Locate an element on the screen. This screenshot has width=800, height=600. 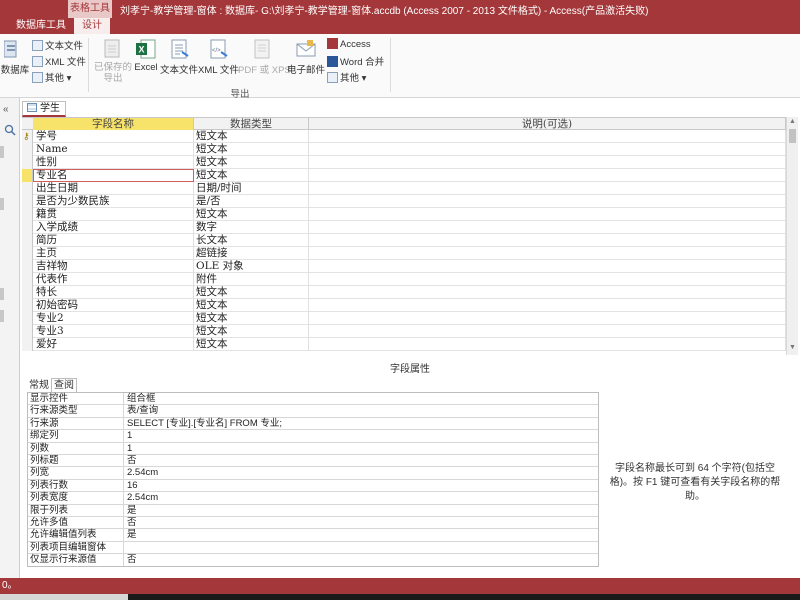
field-name-cell: 吉祥物 is located at coordinates (113, 266).